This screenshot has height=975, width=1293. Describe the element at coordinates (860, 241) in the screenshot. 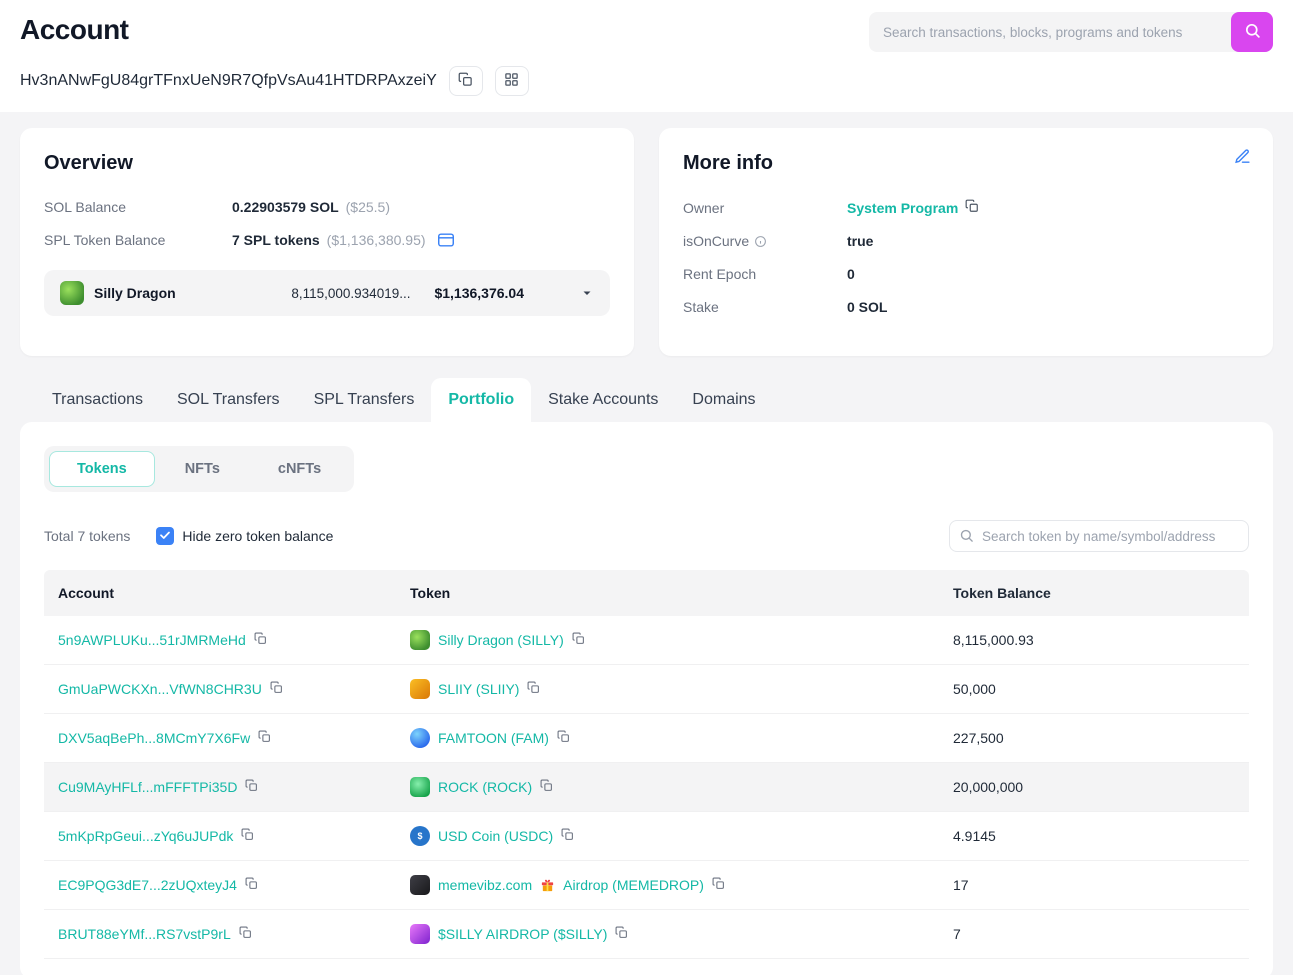

I see `isoncurve-value: true` at that location.